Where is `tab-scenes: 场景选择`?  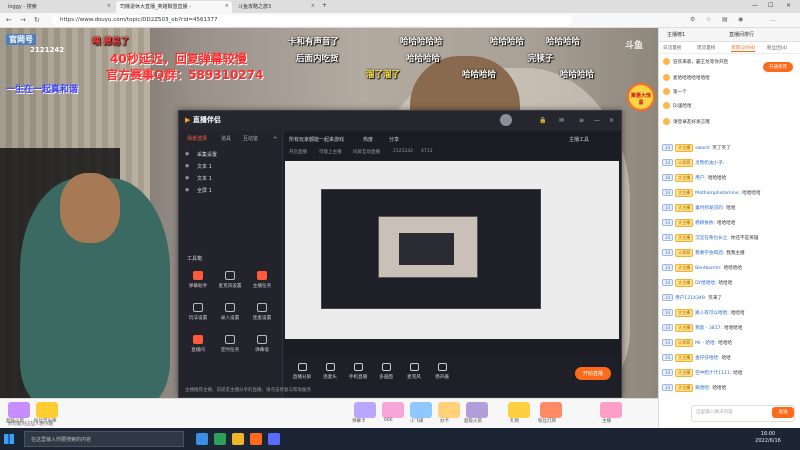
tab-scenes: 场景选择 is located at coordinates (197, 138).